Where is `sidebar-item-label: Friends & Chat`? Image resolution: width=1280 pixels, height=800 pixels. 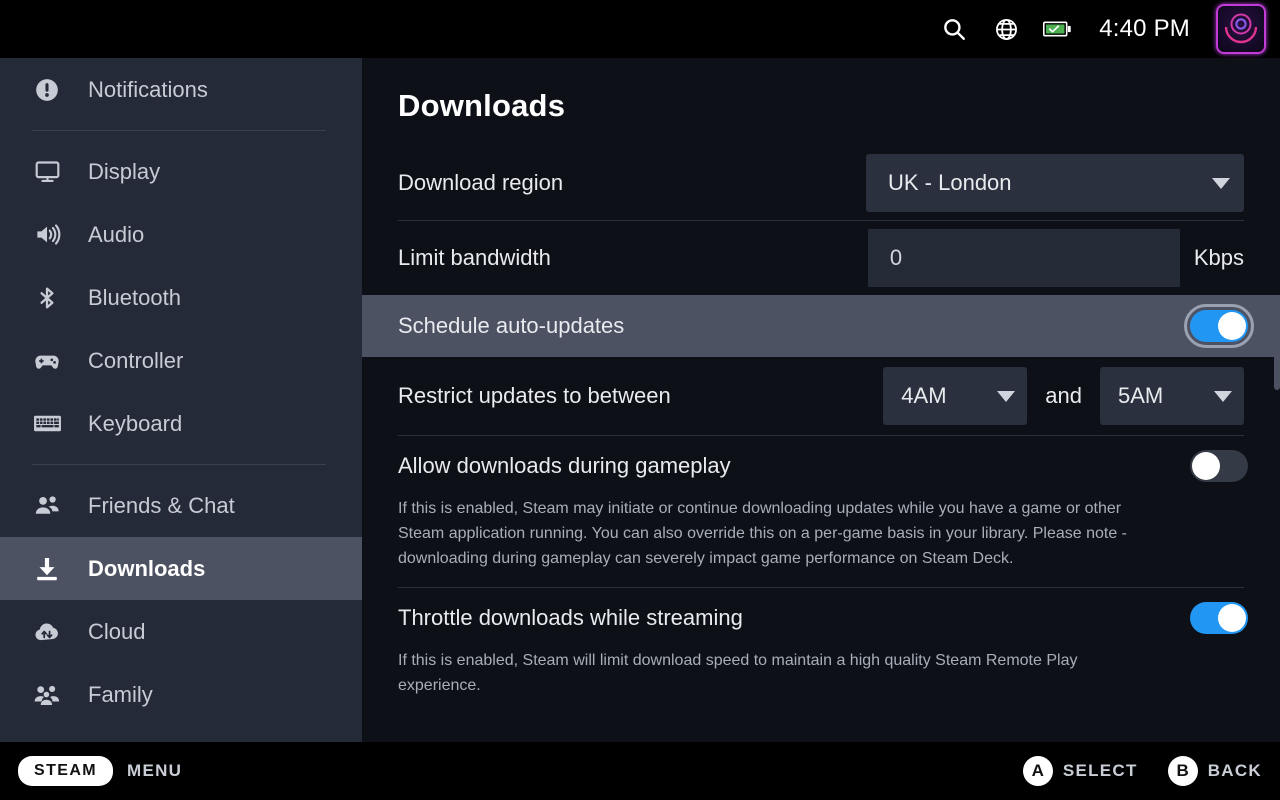 sidebar-item-label: Friends & Chat is located at coordinates (161, 505).